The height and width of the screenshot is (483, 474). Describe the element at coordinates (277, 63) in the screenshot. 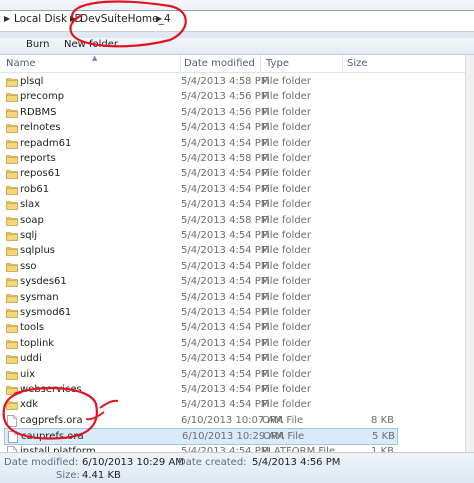

I see `column-header-type: Type` at that location.